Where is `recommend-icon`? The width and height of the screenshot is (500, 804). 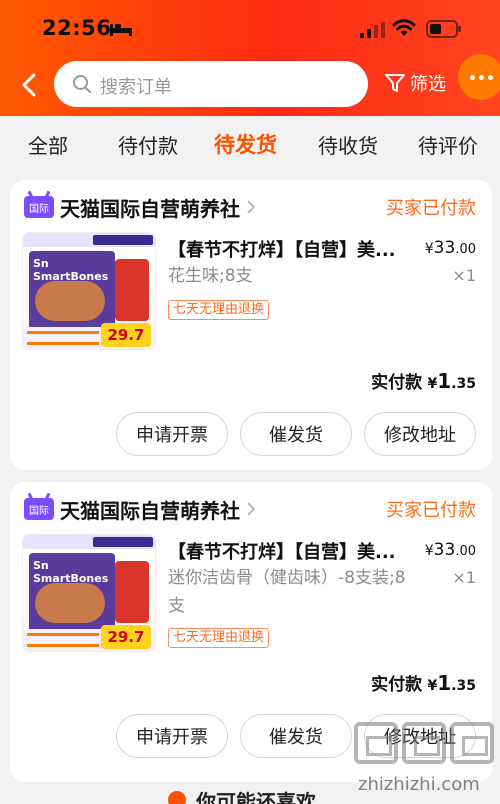
recommend-icon is located at coordinates (177, 797).